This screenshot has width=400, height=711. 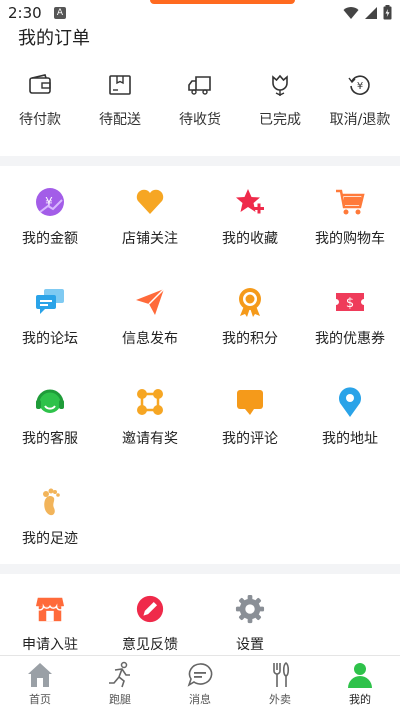 I want to click on grid-item-label: 我的优惠券, so click(x=350, y=339).